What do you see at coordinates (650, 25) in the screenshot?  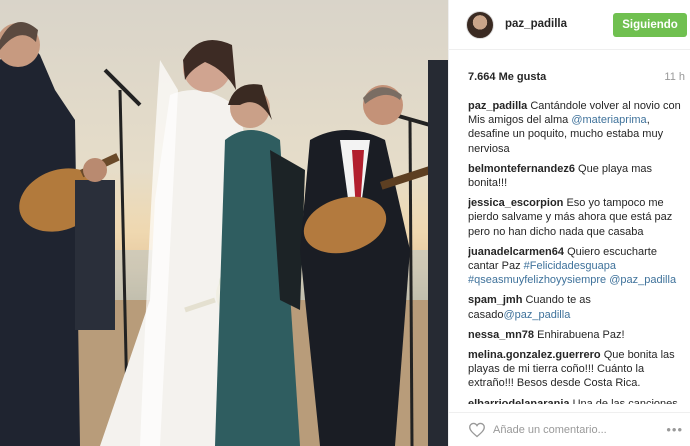 I see `following-button: Siguiendo` at bounding box center [650, 25].